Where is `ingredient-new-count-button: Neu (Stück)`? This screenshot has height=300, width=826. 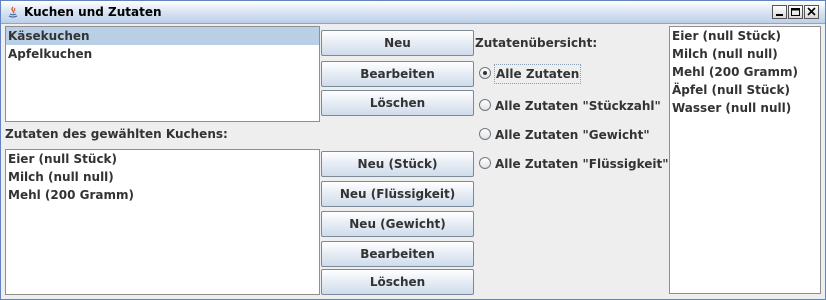 ingredient-new-count-button: Neu (Stück) is located at coordinates (397, 164).